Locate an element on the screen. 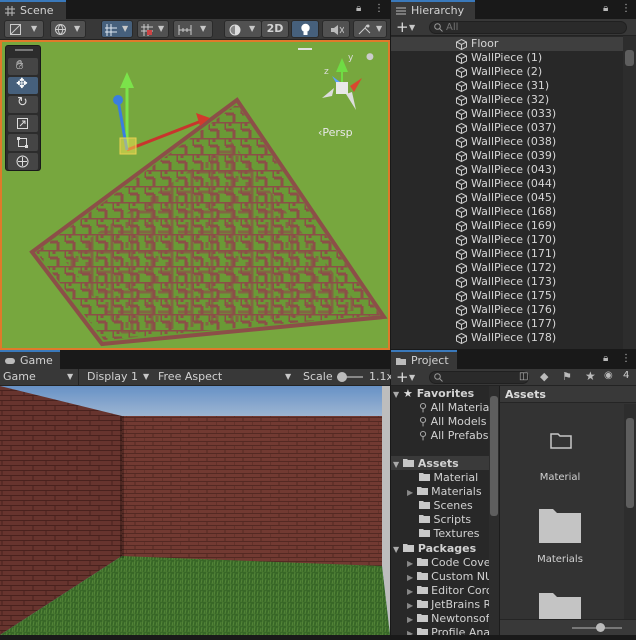  hidden-eye-icon: ◉ is located at coordinates (608, 375).